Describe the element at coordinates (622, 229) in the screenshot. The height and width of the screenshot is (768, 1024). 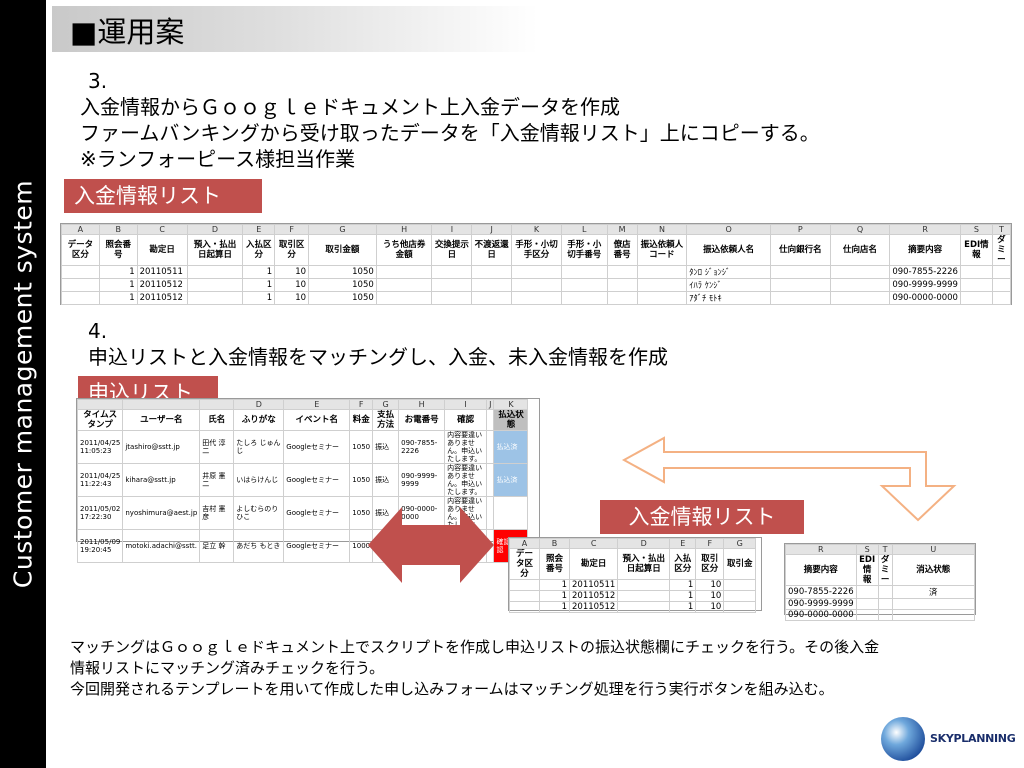
I see `column-header-row-cell: M` at that location.